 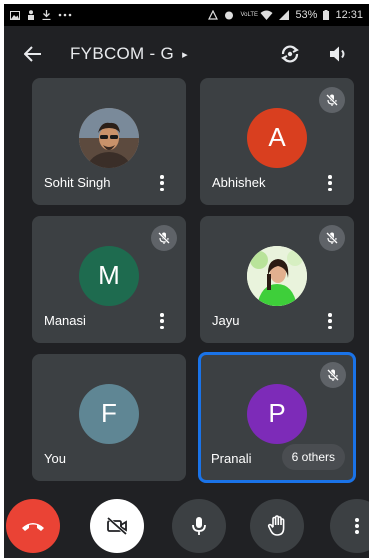 I want to click on avatar-you: F, so click(x=109, y=413).